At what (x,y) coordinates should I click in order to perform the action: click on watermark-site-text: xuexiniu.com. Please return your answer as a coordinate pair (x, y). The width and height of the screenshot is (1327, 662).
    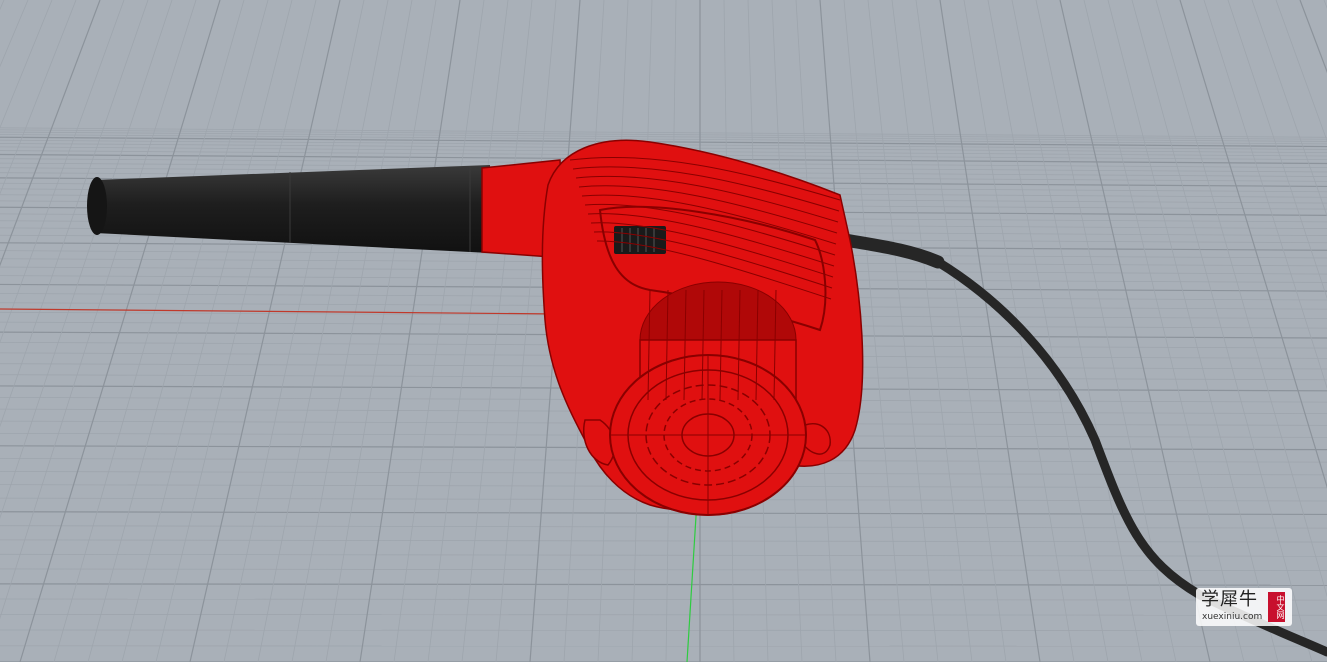
    Looking at the image, I should click on (1232, 617).